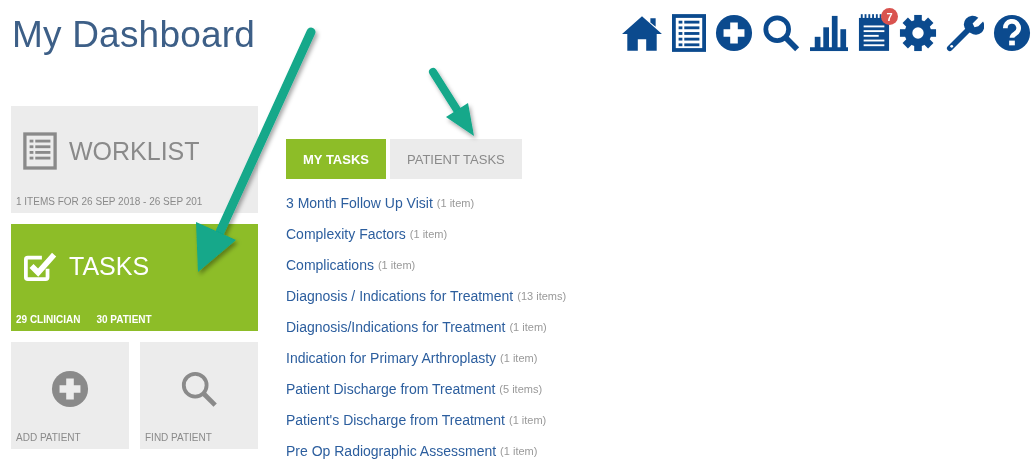  I want to click on annotation-arrow, so click(451, 102).